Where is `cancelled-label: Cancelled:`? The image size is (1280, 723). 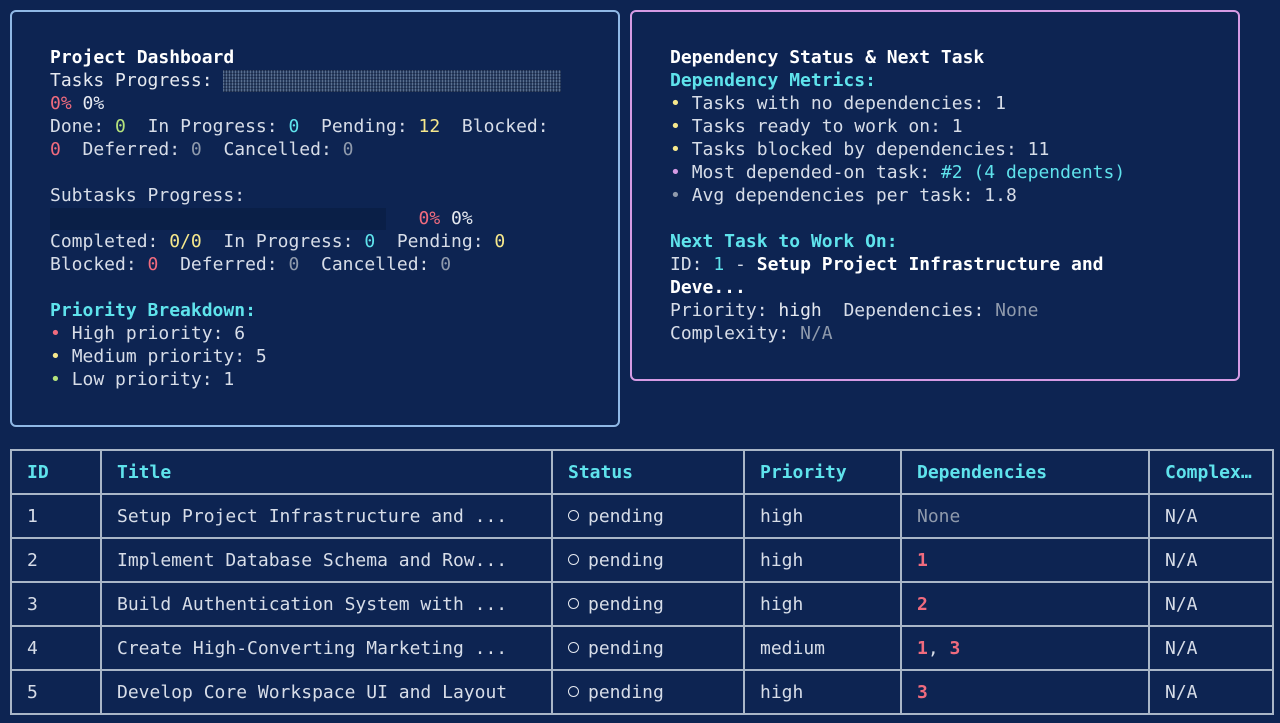 cancelled-label: Cancelled: is located at coordinates (277, 149).